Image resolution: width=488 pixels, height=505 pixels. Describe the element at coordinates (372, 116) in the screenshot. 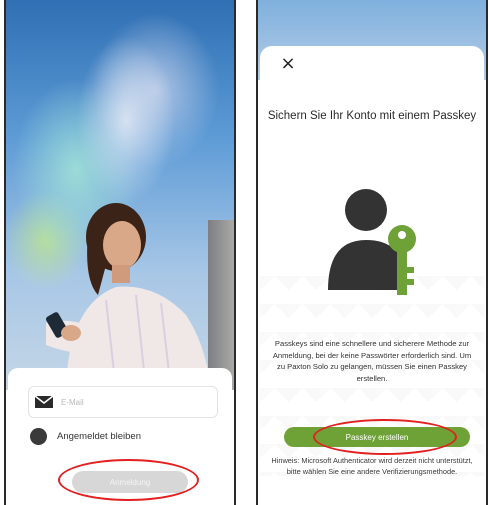

I see `modal-title: Sichern Sie Ihr Konto mit einem Passkey` at that location.